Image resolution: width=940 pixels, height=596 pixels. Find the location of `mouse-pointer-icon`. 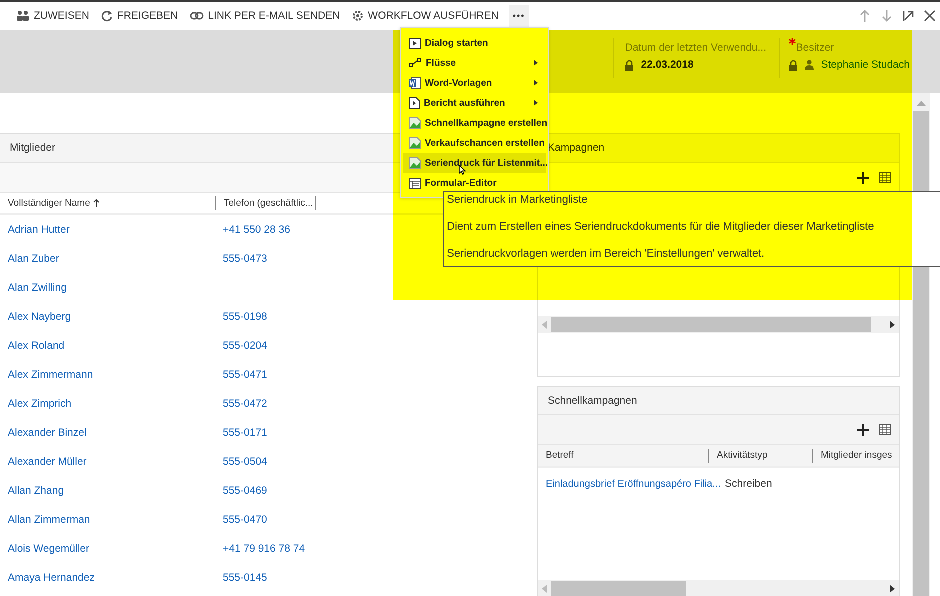

mouse-pointer-icon is located at coordinates (462, 170).